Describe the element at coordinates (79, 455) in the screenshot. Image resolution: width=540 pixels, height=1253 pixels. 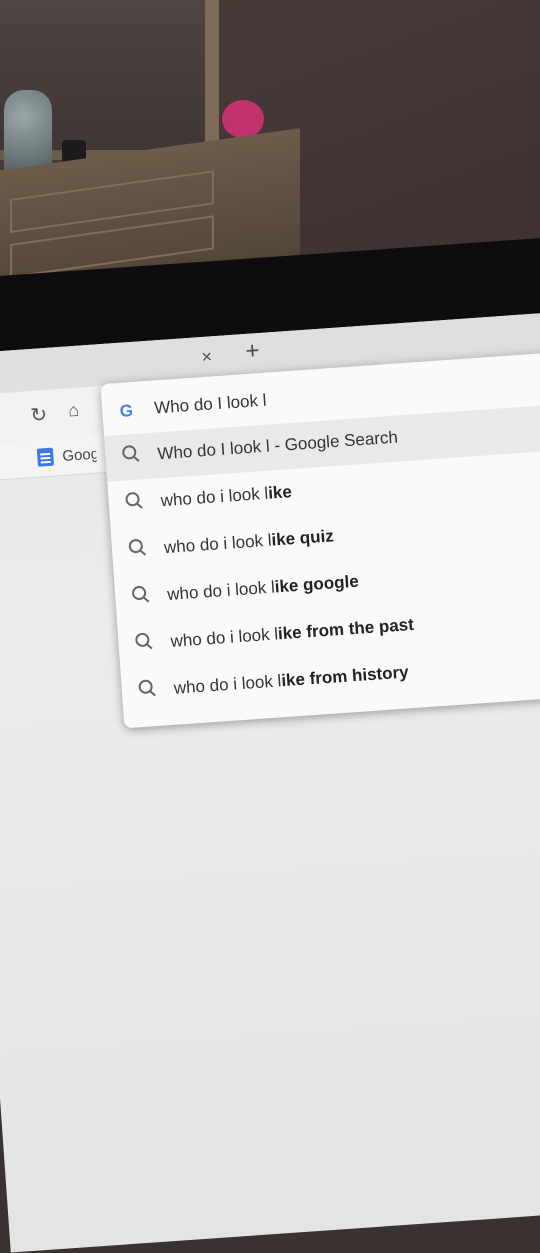
I see `bookmark-label: Goog` at that location.